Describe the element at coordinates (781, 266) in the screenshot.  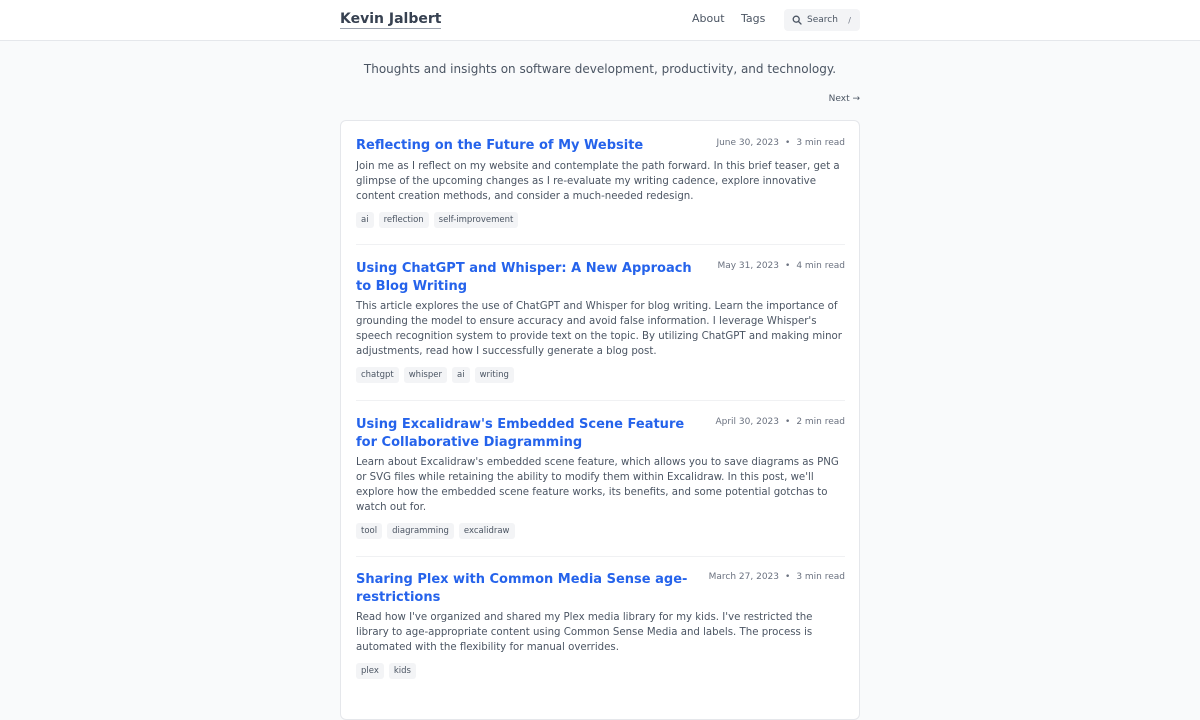
I see `post-meta: May 31, 2023 • 4 min read` at that location.